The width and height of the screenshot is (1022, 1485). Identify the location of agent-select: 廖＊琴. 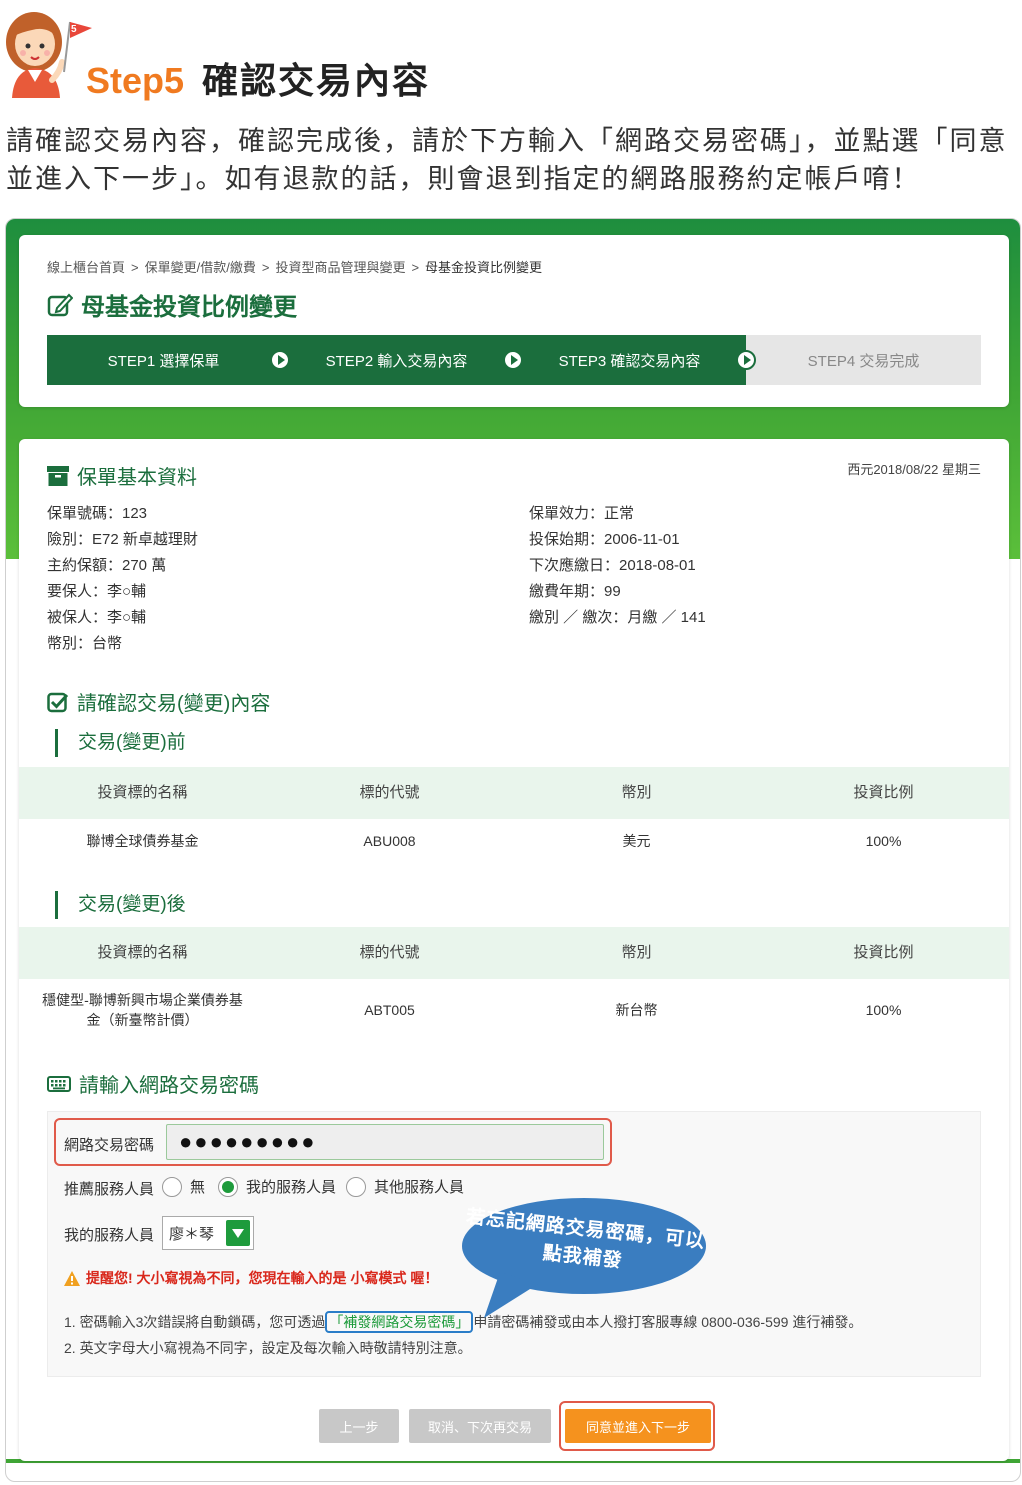
(208, 1233).